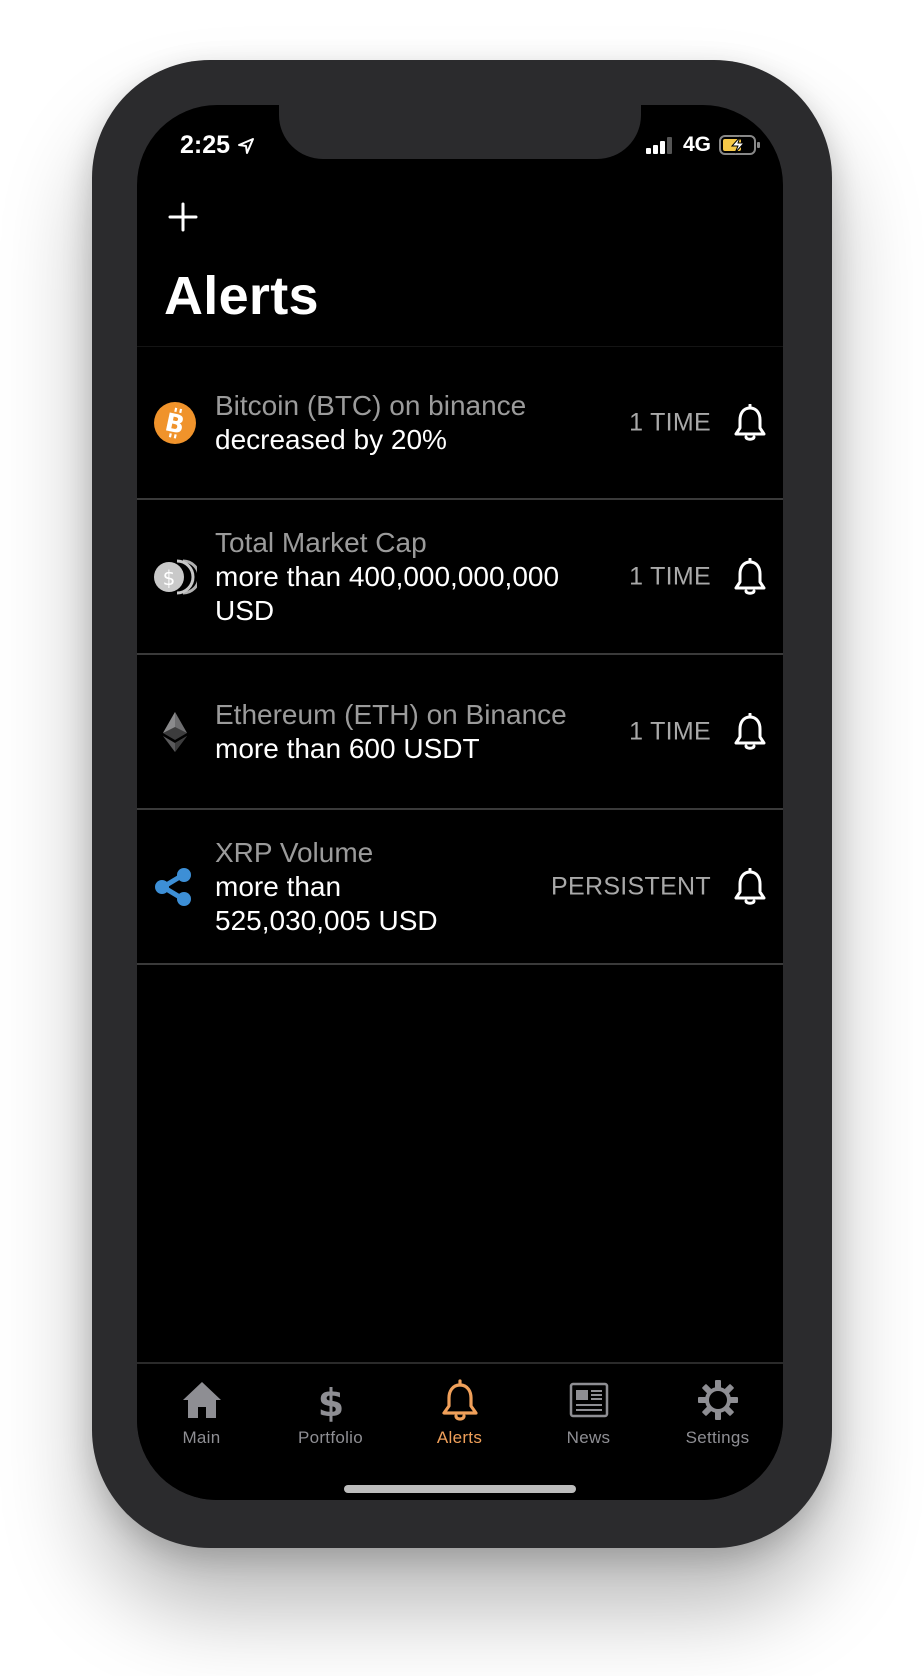  Describe the element at coordinates (588, 1400) in the screenshot. I see `newspaper-icon` at that location.